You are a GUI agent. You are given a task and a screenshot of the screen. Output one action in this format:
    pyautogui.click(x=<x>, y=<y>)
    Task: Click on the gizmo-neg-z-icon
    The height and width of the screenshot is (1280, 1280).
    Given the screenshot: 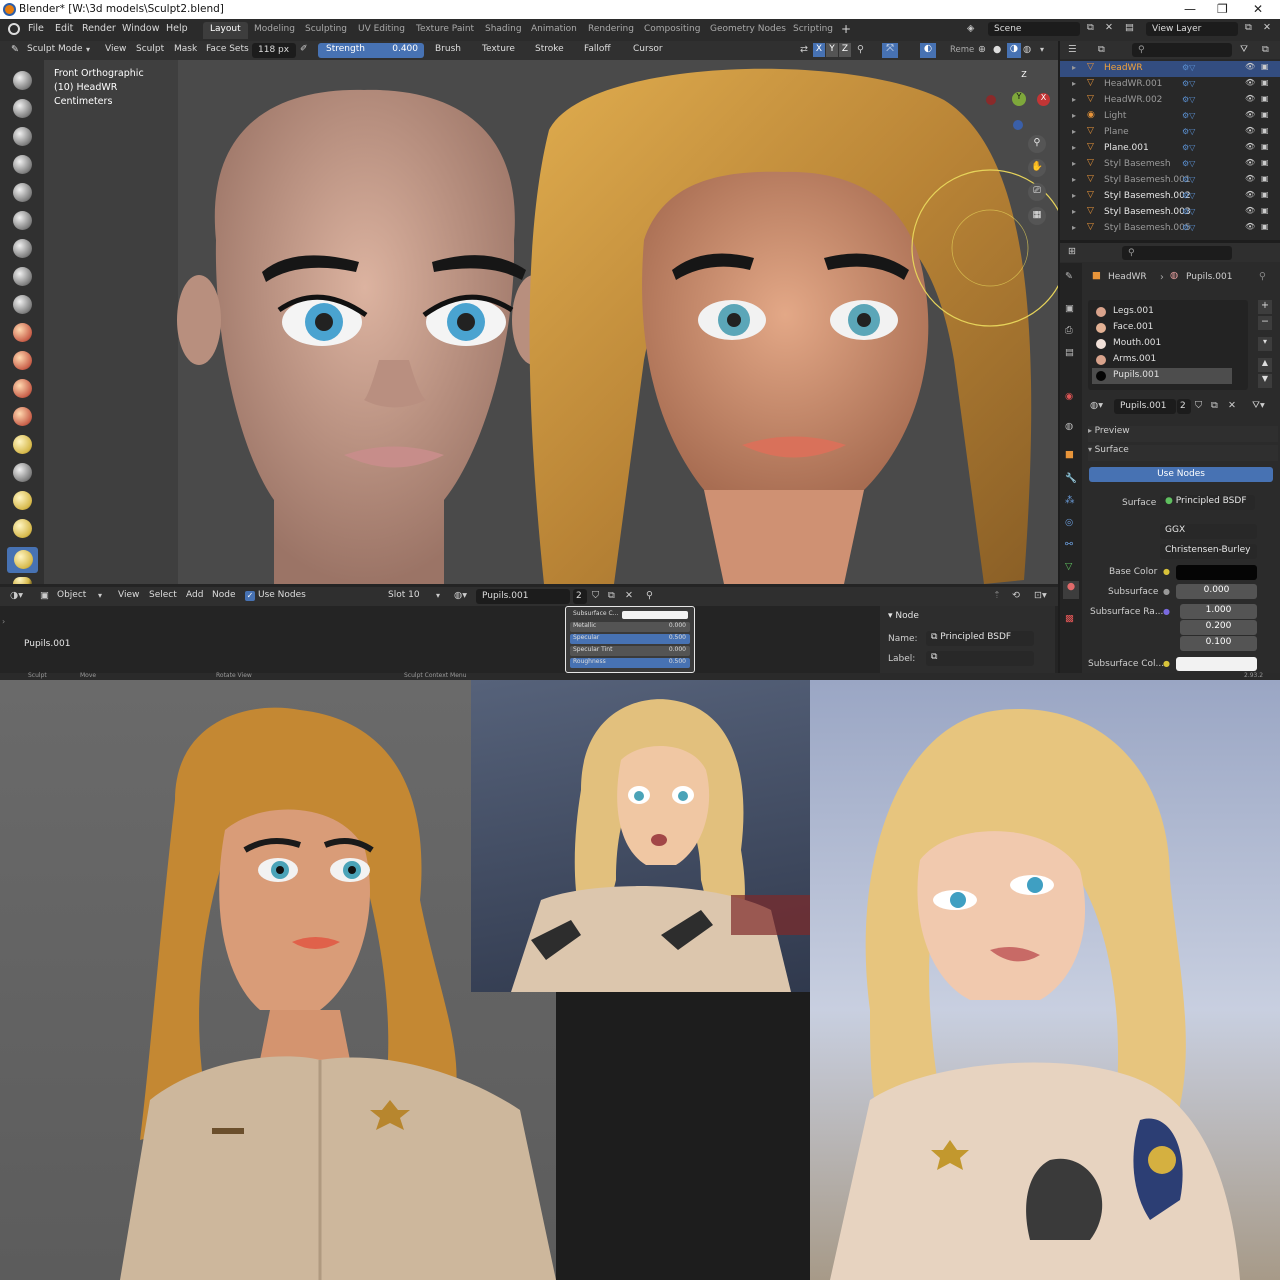 What is the action you would take?
    pyautogui.click(x=1018, y=125)
    